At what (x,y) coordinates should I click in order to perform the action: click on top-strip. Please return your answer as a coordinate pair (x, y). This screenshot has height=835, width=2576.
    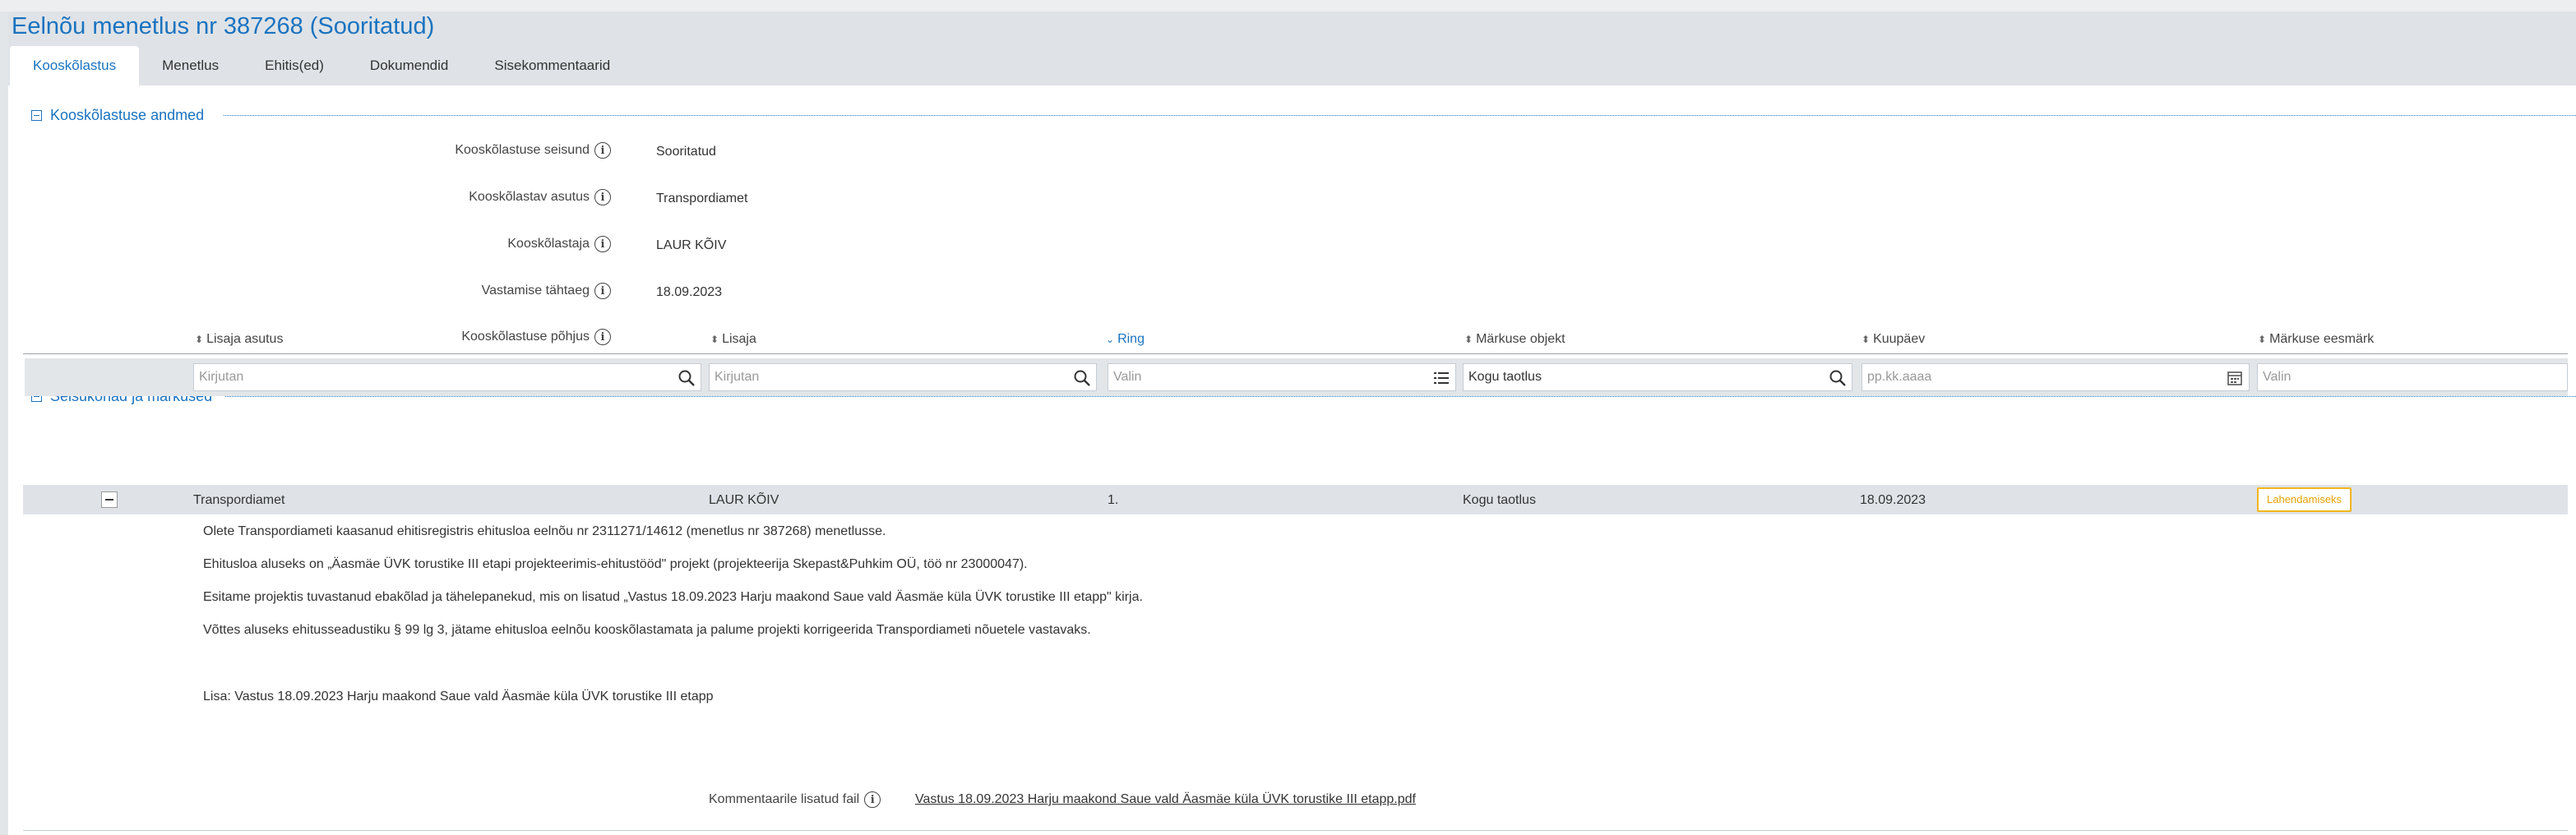
    Looking at the image, I should click on (1288, 6).